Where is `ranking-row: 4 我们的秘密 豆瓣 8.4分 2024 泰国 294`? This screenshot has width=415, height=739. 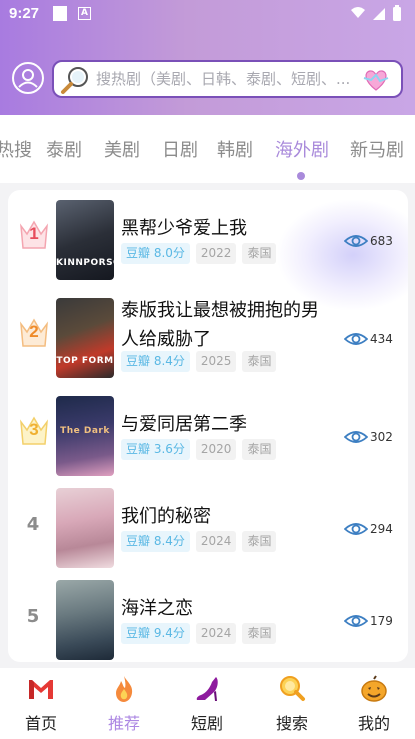 ranking-row: 4 我们的秘密 豆瓣 8.4分 2024 泰国 294 is located at coordinates (208, 525).